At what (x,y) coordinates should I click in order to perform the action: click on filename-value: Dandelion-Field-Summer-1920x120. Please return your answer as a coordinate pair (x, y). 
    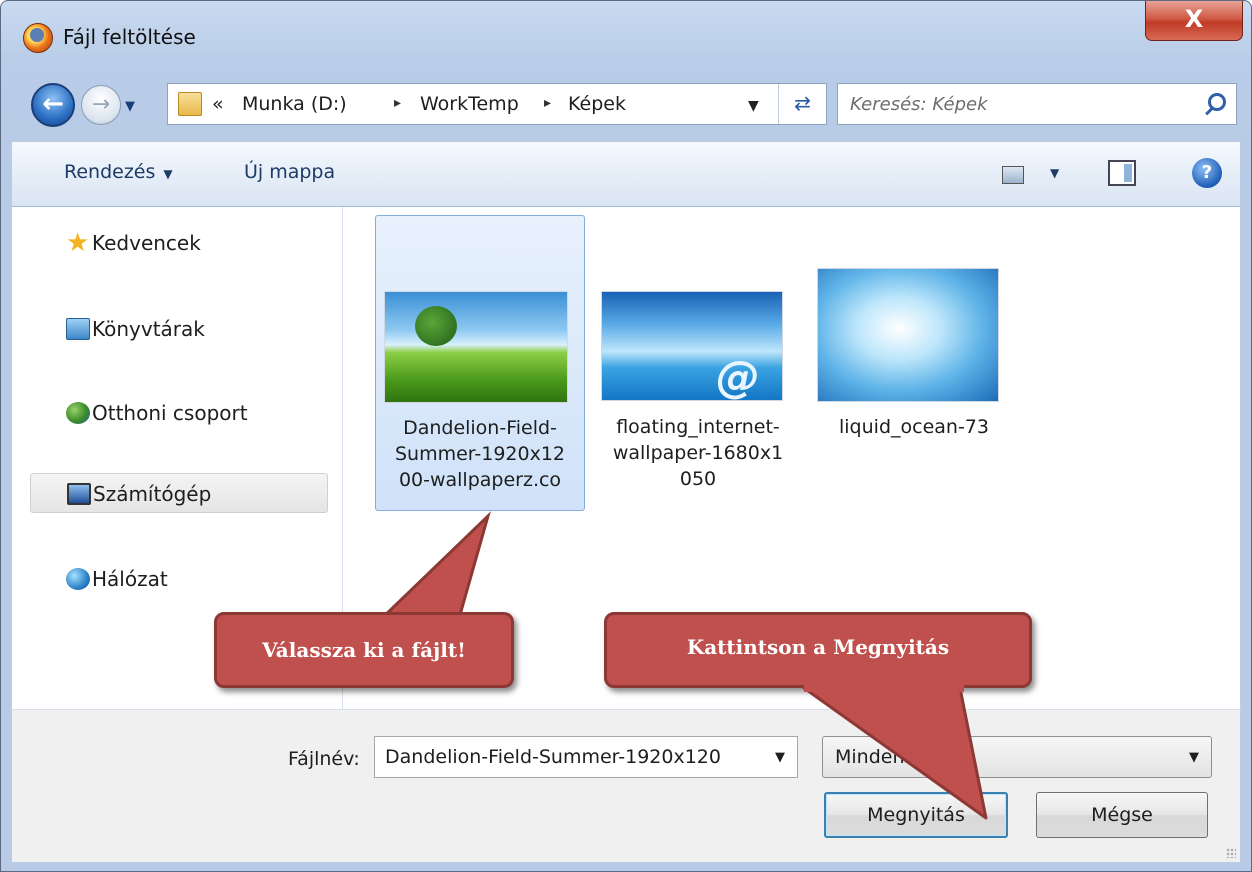
    Looking at the image, I should click on (553, 757).